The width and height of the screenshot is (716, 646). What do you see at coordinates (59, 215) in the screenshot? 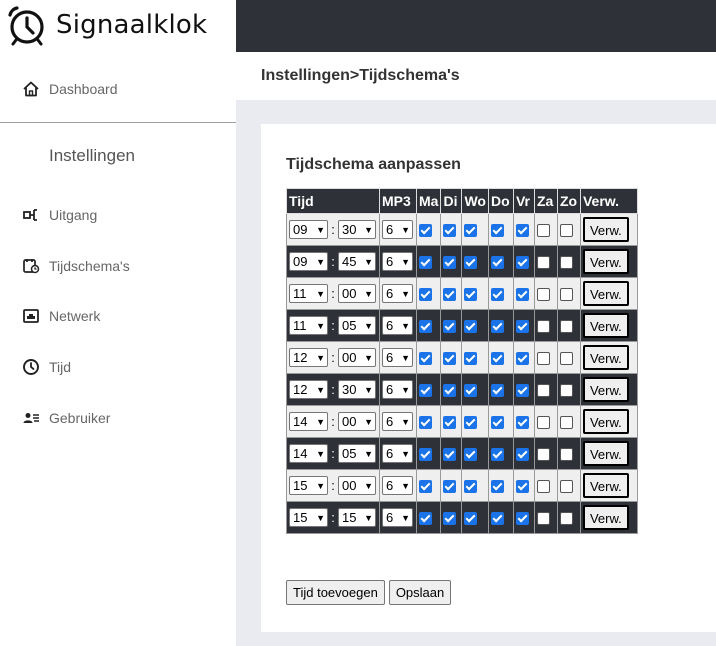
I see `sidebar-item-uitgang: Uitgang` at bounding box center [59, 215].